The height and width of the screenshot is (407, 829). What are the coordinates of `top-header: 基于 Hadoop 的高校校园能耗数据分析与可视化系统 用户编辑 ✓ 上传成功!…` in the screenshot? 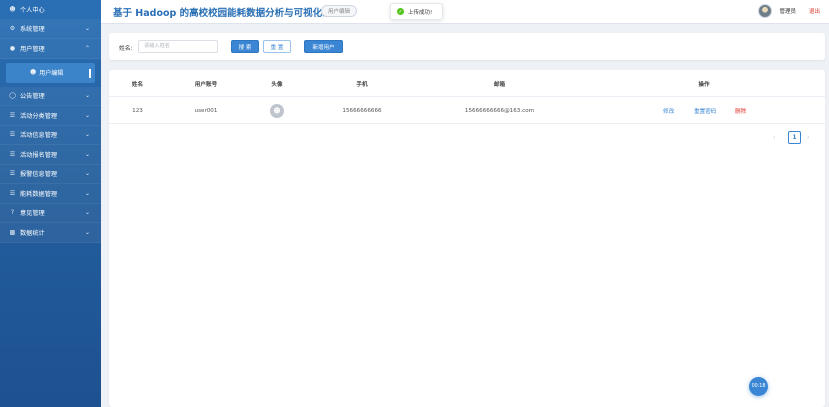 It's located at (465, 12).